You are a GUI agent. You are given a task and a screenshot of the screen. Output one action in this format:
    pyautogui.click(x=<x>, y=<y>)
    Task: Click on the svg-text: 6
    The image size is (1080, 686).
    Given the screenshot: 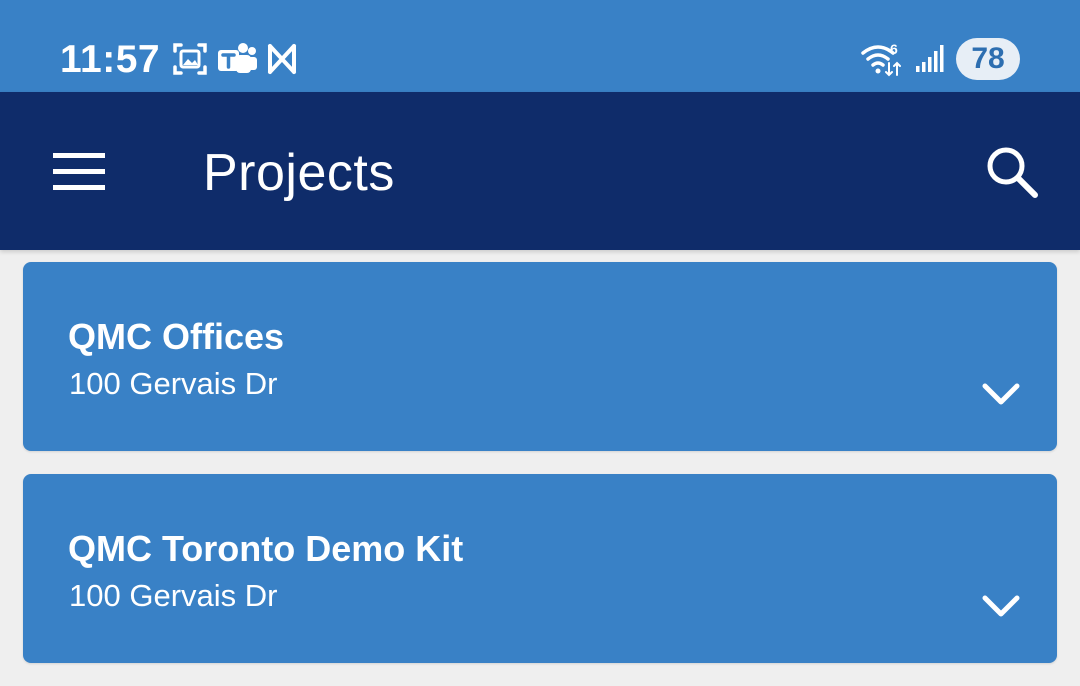 What is the action you would take?
    pyautogui.click(x=894, y=49)
    